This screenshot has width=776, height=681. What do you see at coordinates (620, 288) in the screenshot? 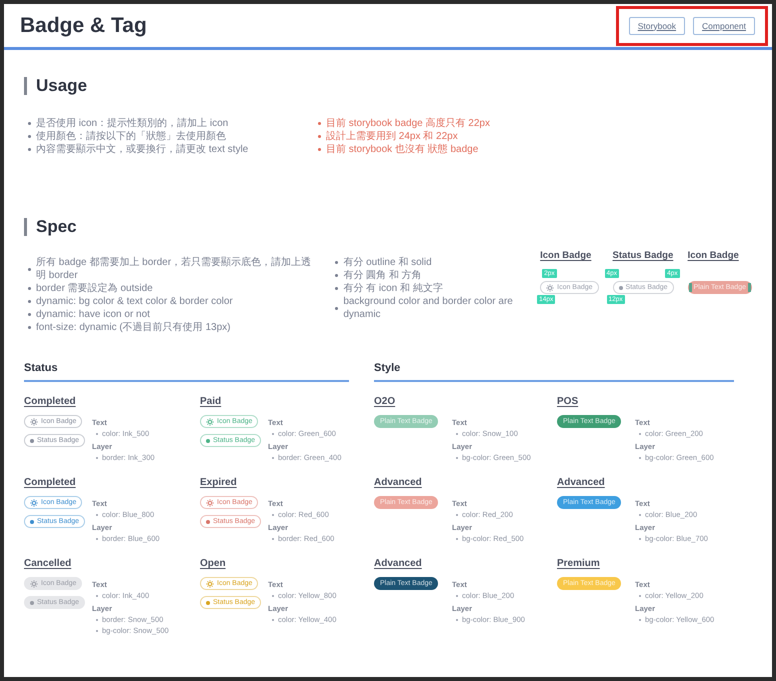
I see `status-dot-icon` at bounding box center [620, 288].